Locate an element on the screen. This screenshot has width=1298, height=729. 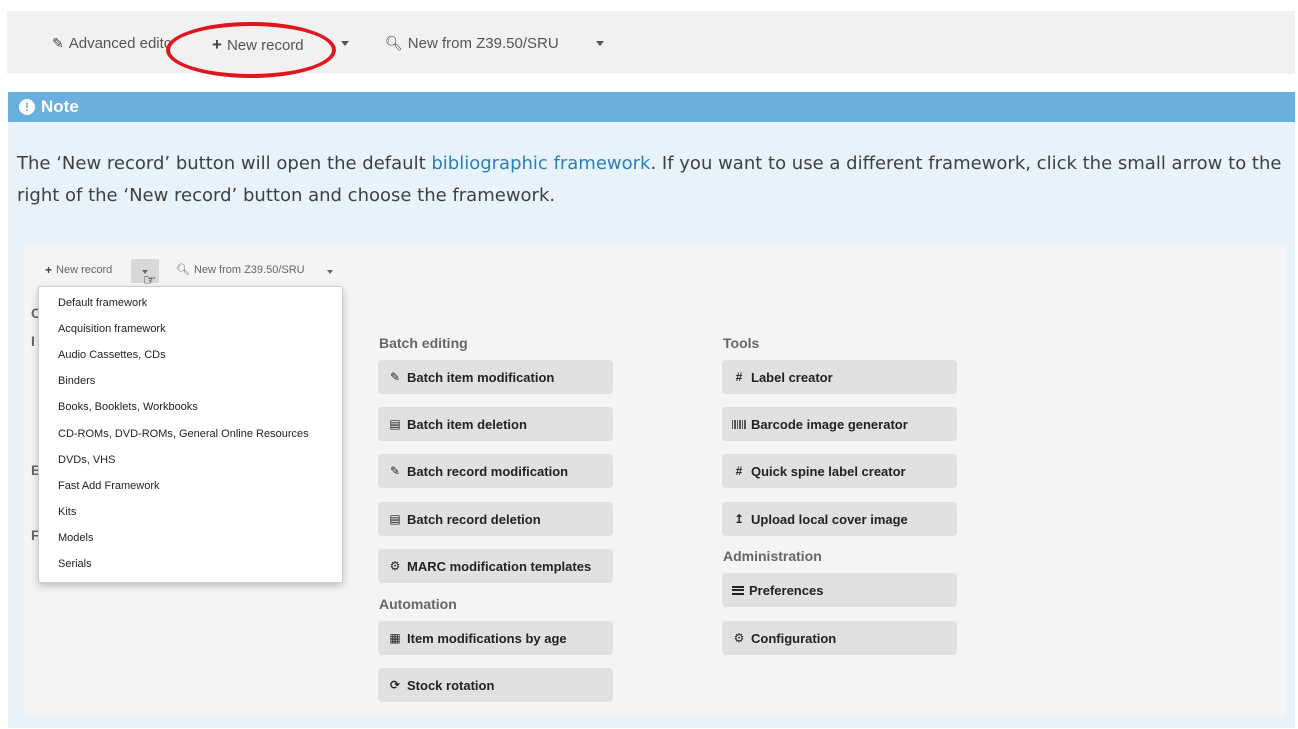
button-label: Batch item deletion is located at coordinates (467, 424).